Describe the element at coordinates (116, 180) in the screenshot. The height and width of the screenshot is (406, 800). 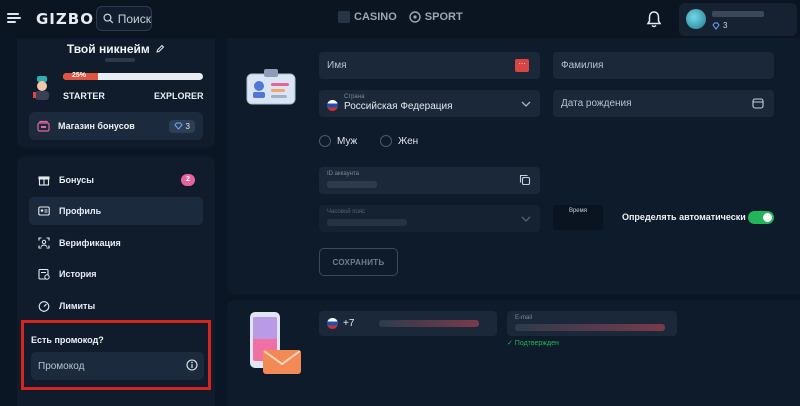
I see `sidebar-item-bonuses: Бонусы 2` at that location.